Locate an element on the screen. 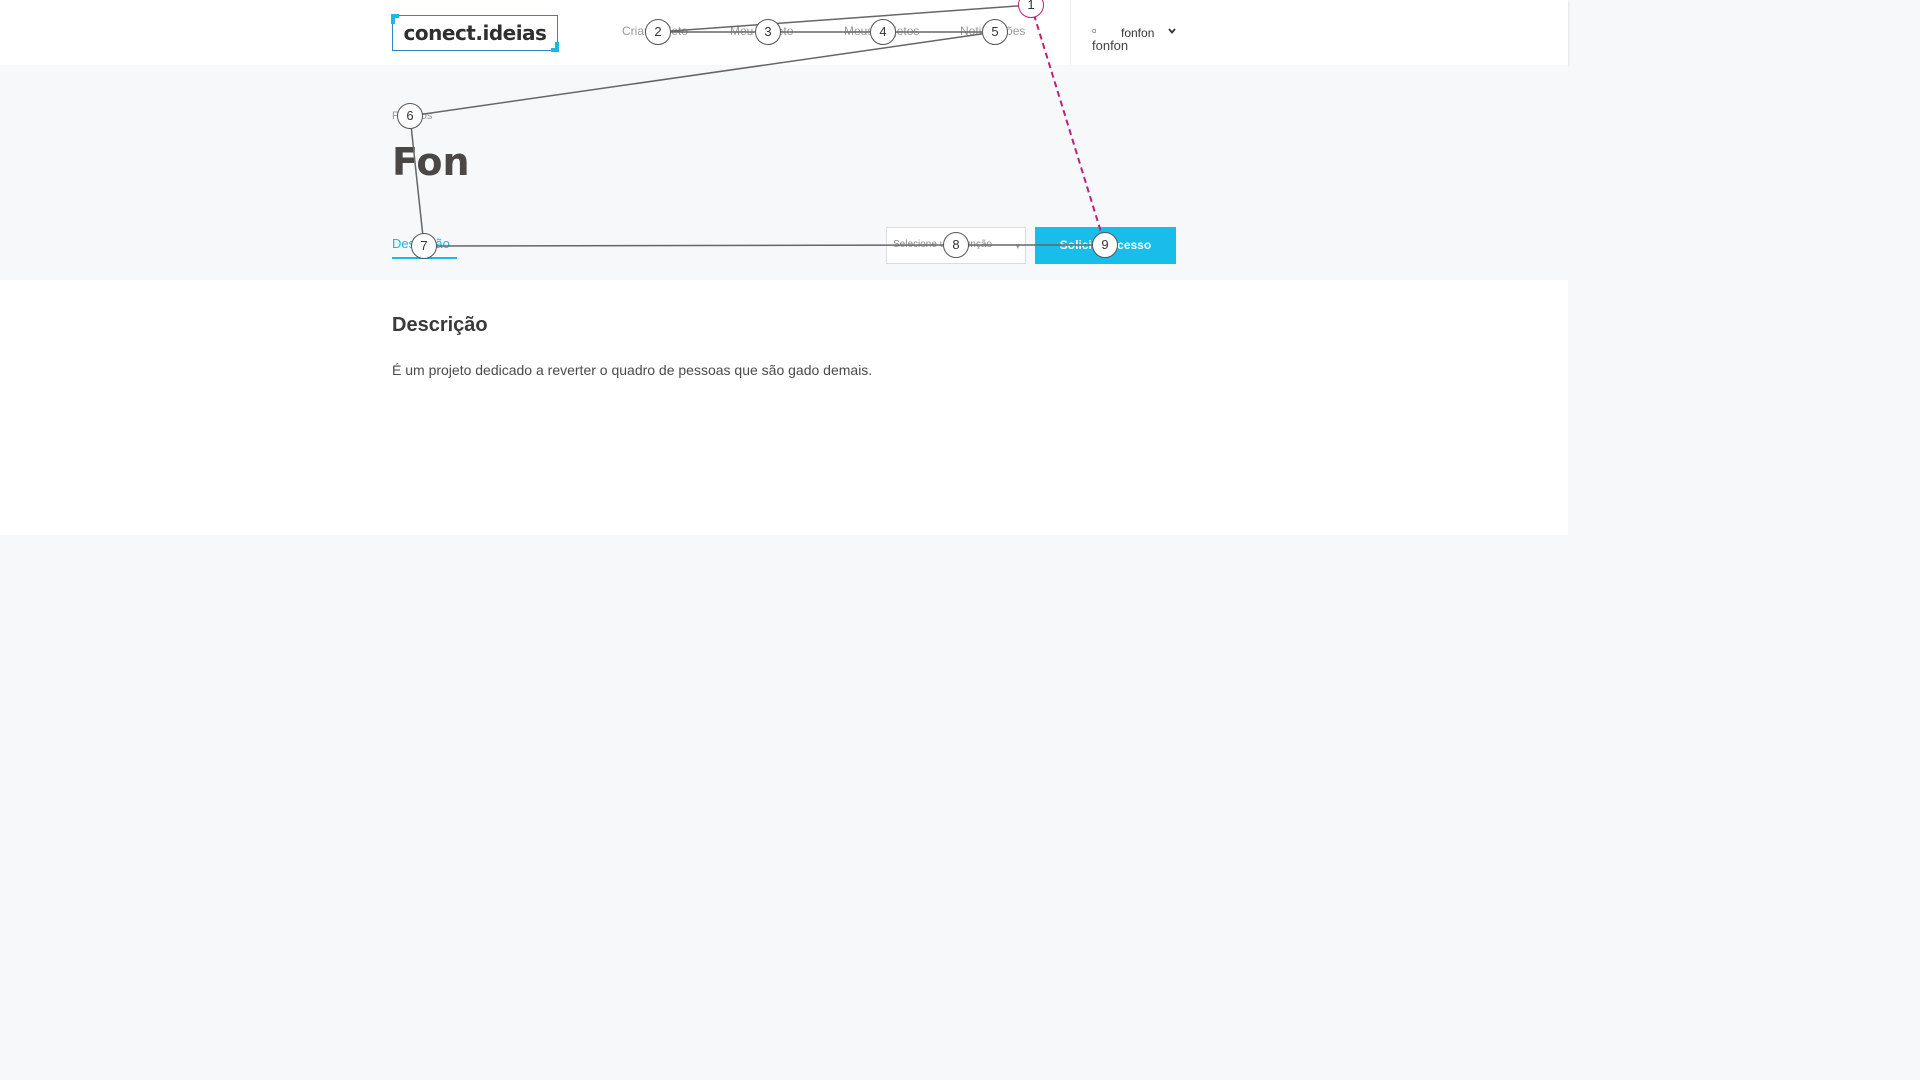 Image resolution: width=1920 pixels, height=1080 pixels. select-caret-icon: ▾ is located at coordinates (1017, 246).